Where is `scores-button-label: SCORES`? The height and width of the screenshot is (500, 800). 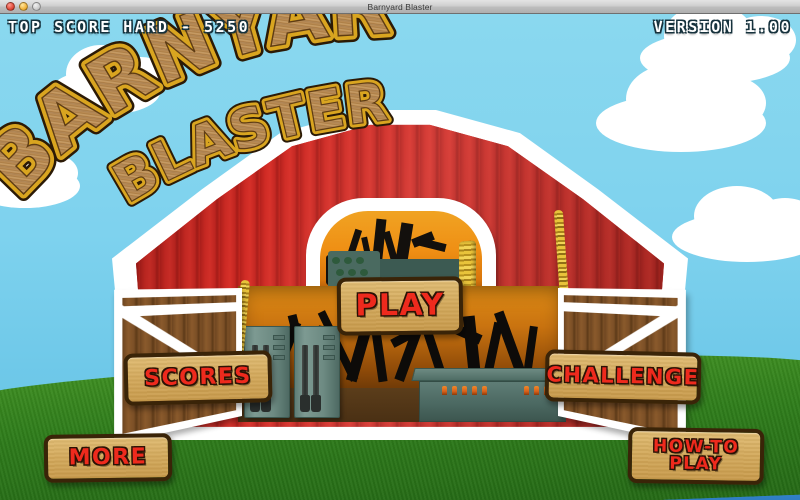
scores-button-label: SCORES is located at coordinates (198, 377).